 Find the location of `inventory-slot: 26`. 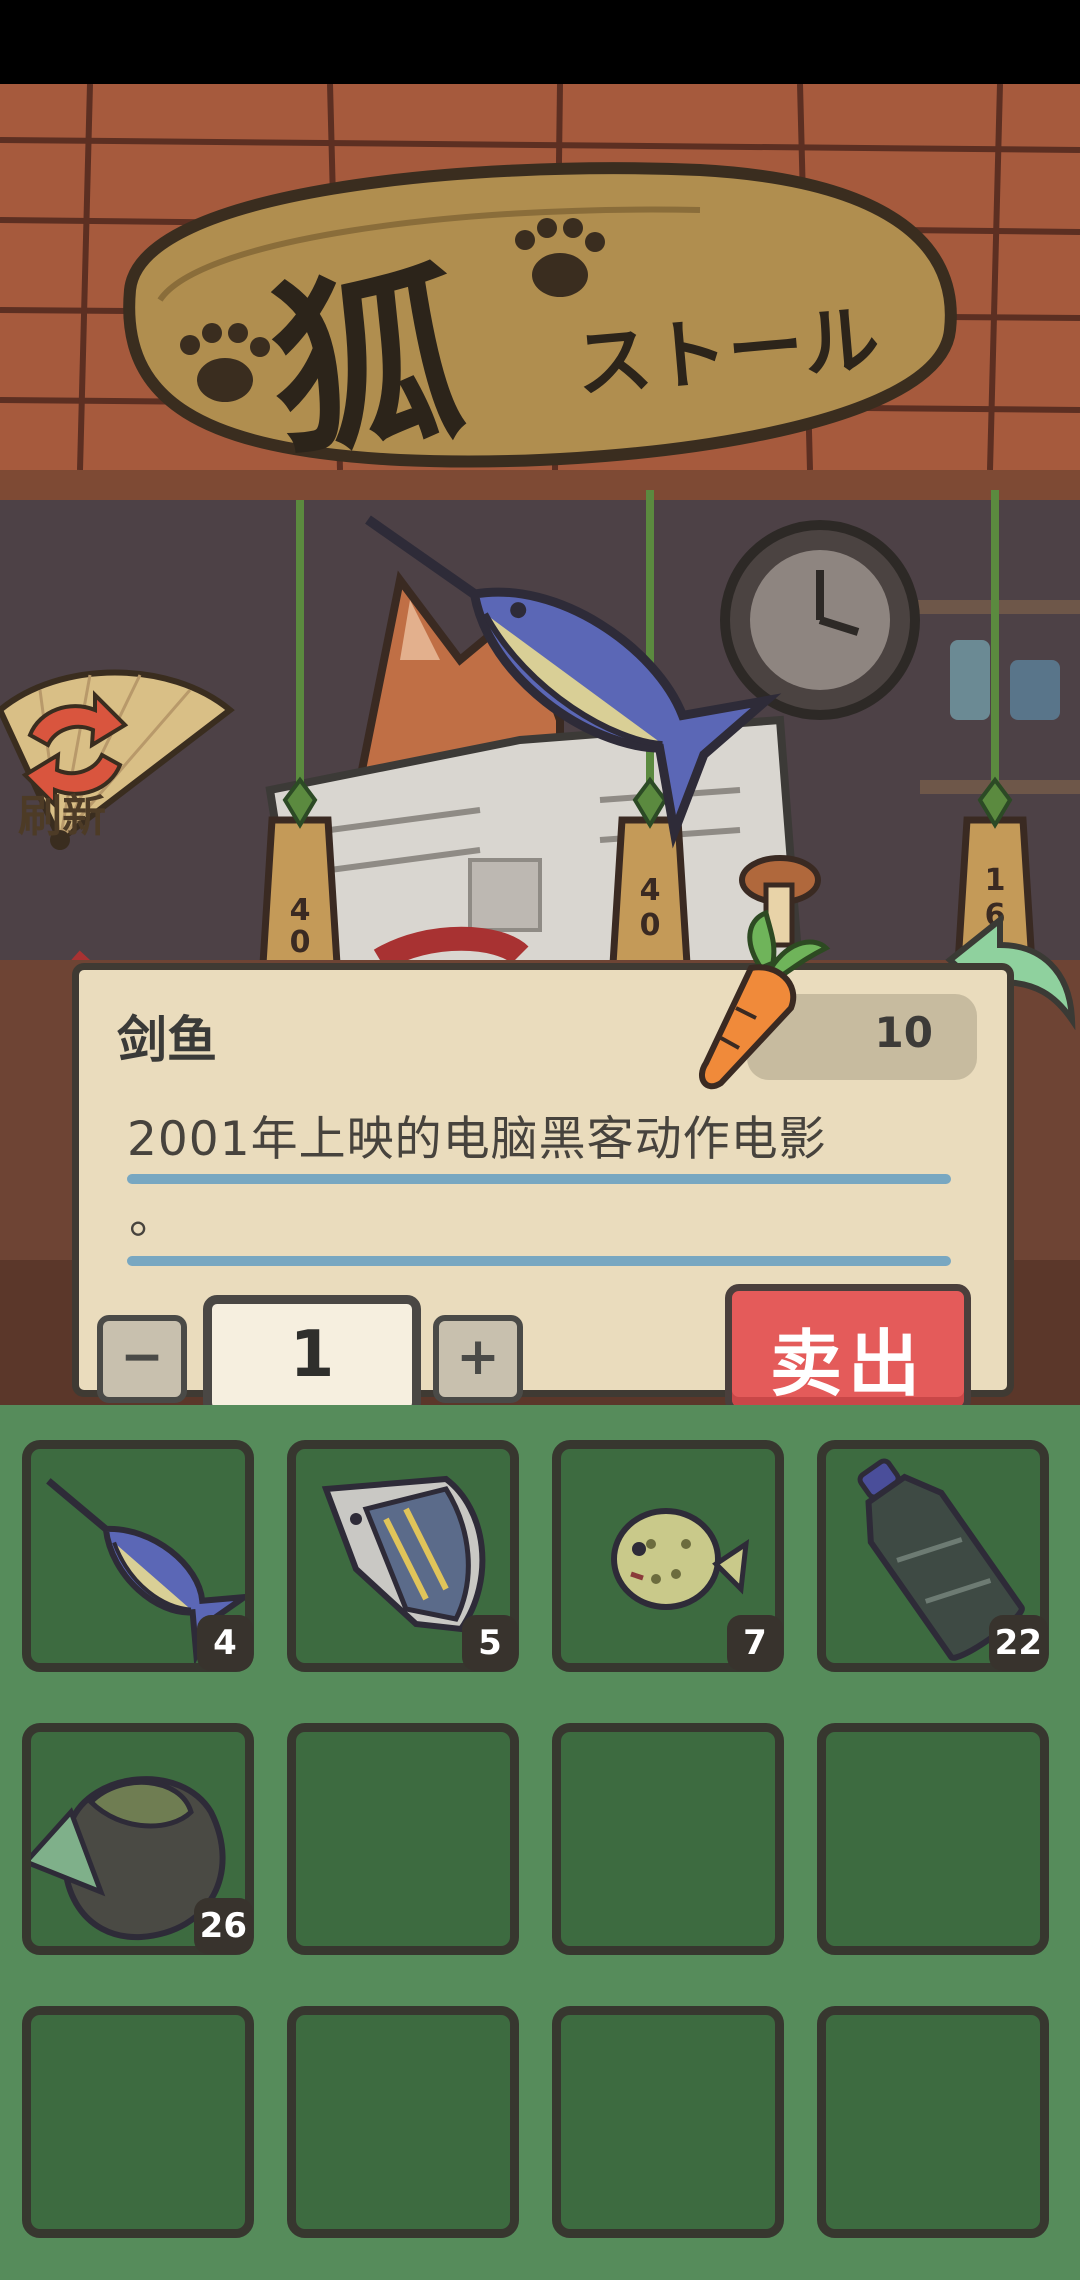

inventory-slot: 26 is located at coordinates (138, 1839).